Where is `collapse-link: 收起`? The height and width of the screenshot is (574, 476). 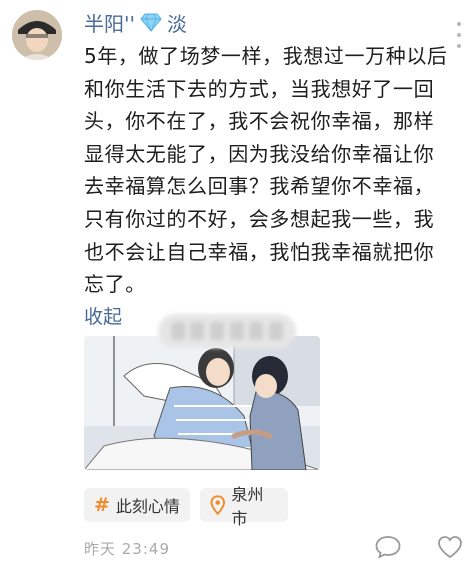 collapse-link: 收起 is located at coordinates (103, 315).